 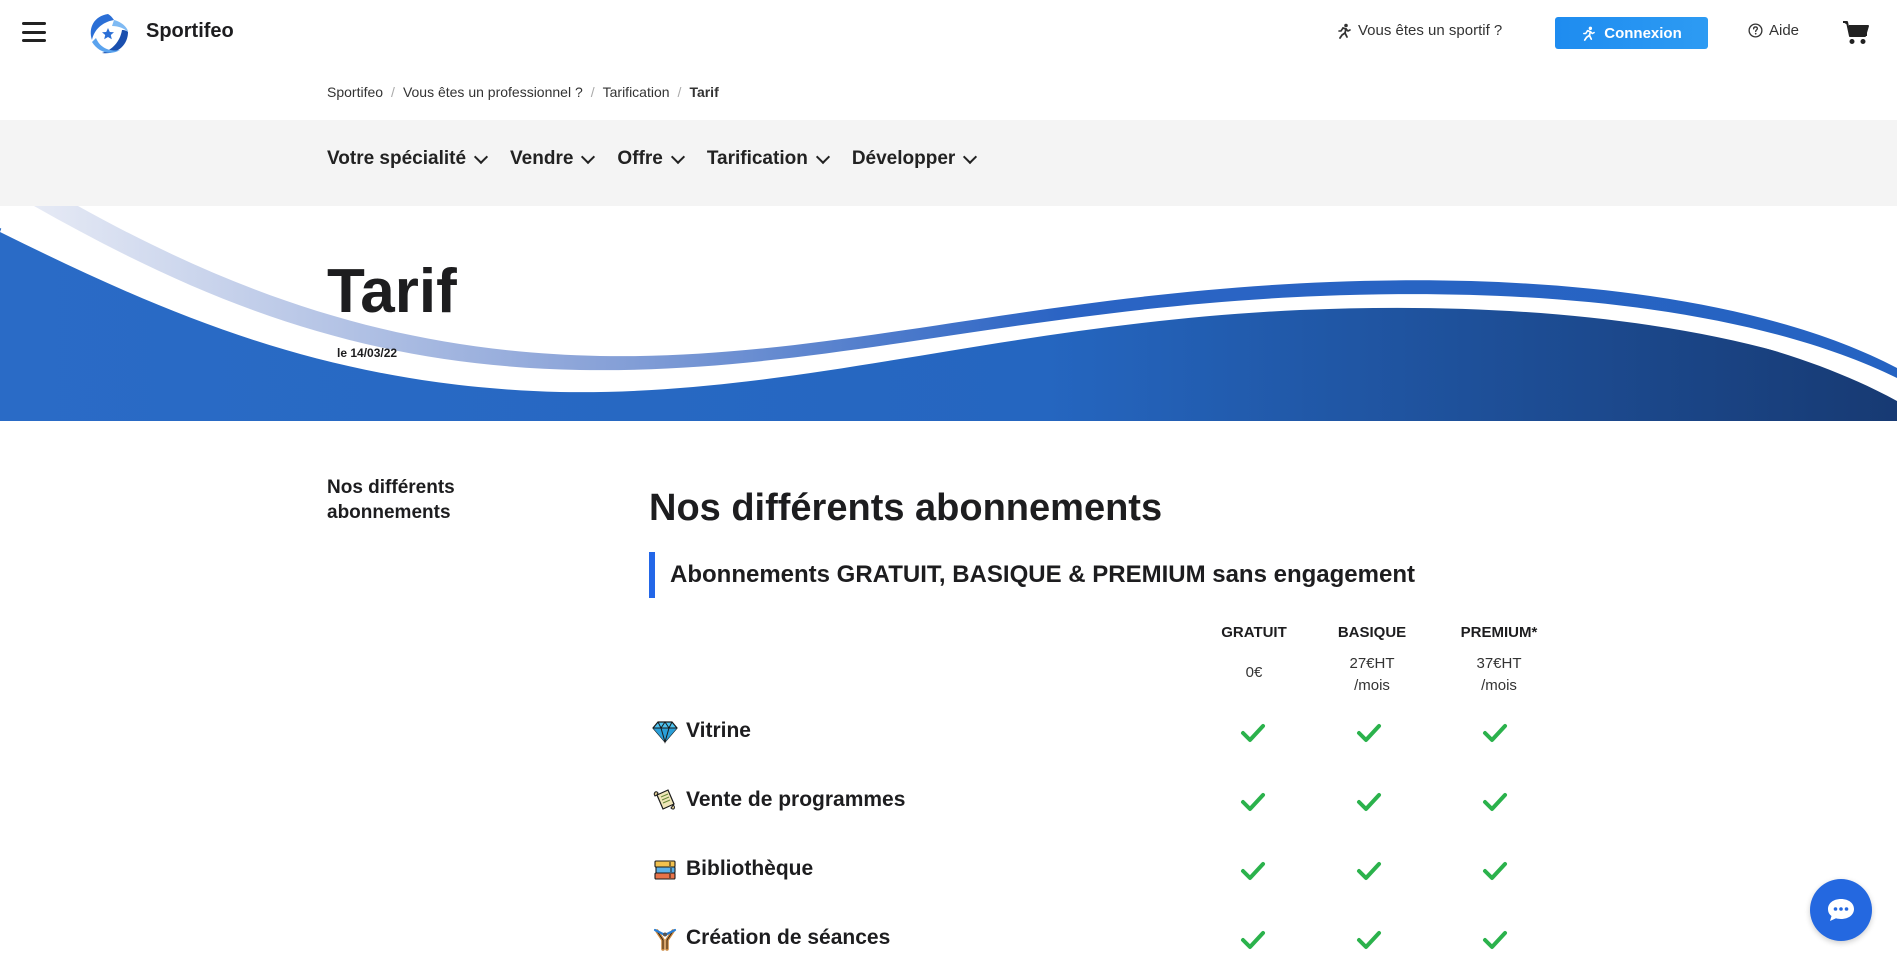 What do you see at coordinates (906, 508) in the screenshot?
I see `section-title: Nos différents abonnements` at bounding box center [906, 508].